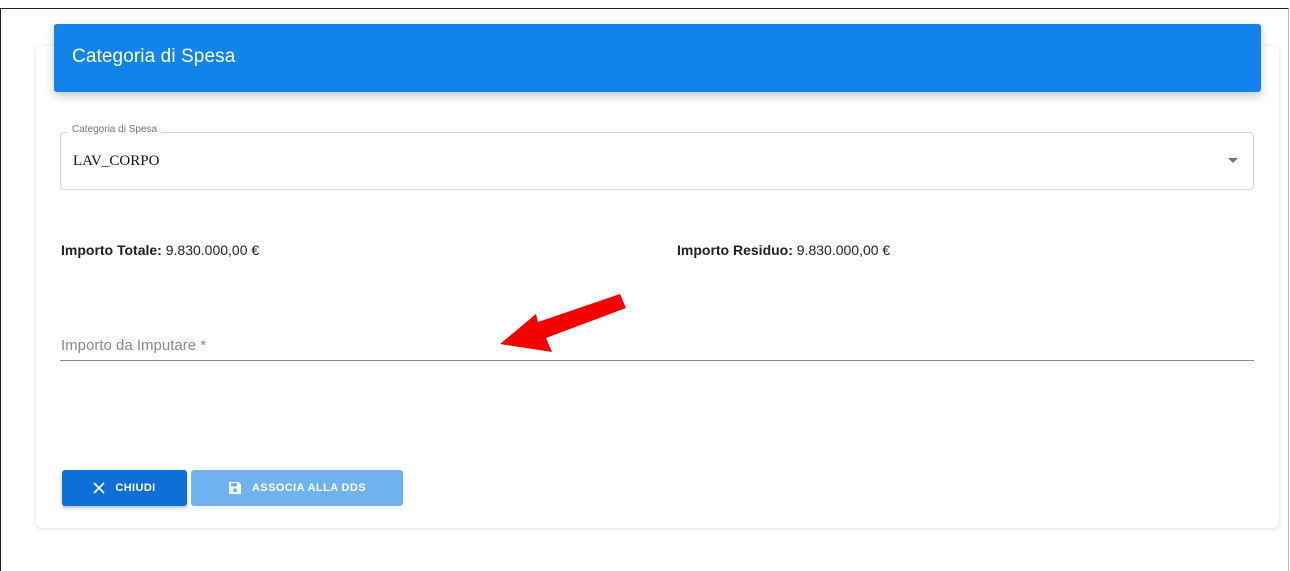 The width and height of the screenshot is (1290, 571). What do you see at coordinates (235, 488) in the screenshot?
I see `floppy-disk-icon` at bounding box center [235, 488].